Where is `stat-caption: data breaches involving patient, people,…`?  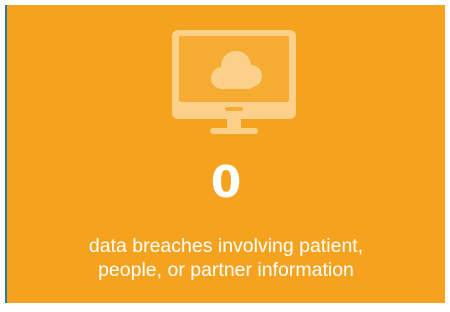
stat-caption: data breaches involving patient, people,… is located at coordinates (226, 258).